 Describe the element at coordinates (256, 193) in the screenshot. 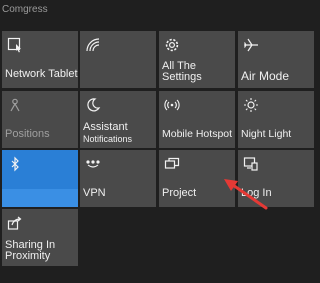

I see `tile-label: Log In` at that location.